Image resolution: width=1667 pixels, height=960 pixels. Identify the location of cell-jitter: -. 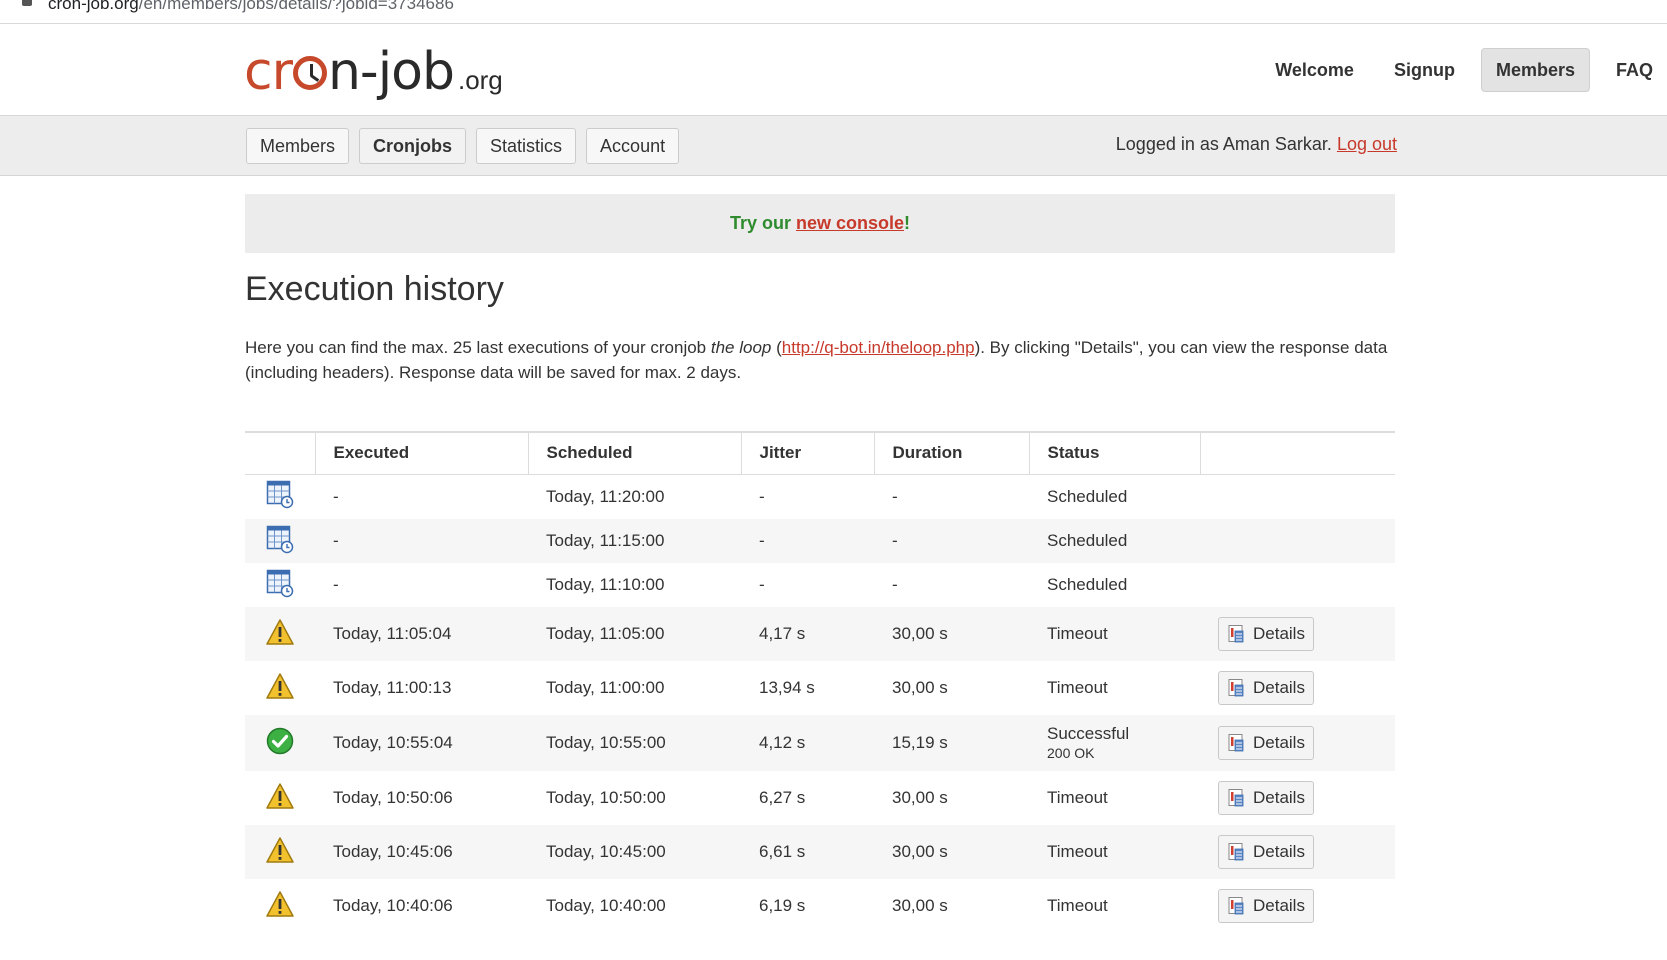
(762, 584).